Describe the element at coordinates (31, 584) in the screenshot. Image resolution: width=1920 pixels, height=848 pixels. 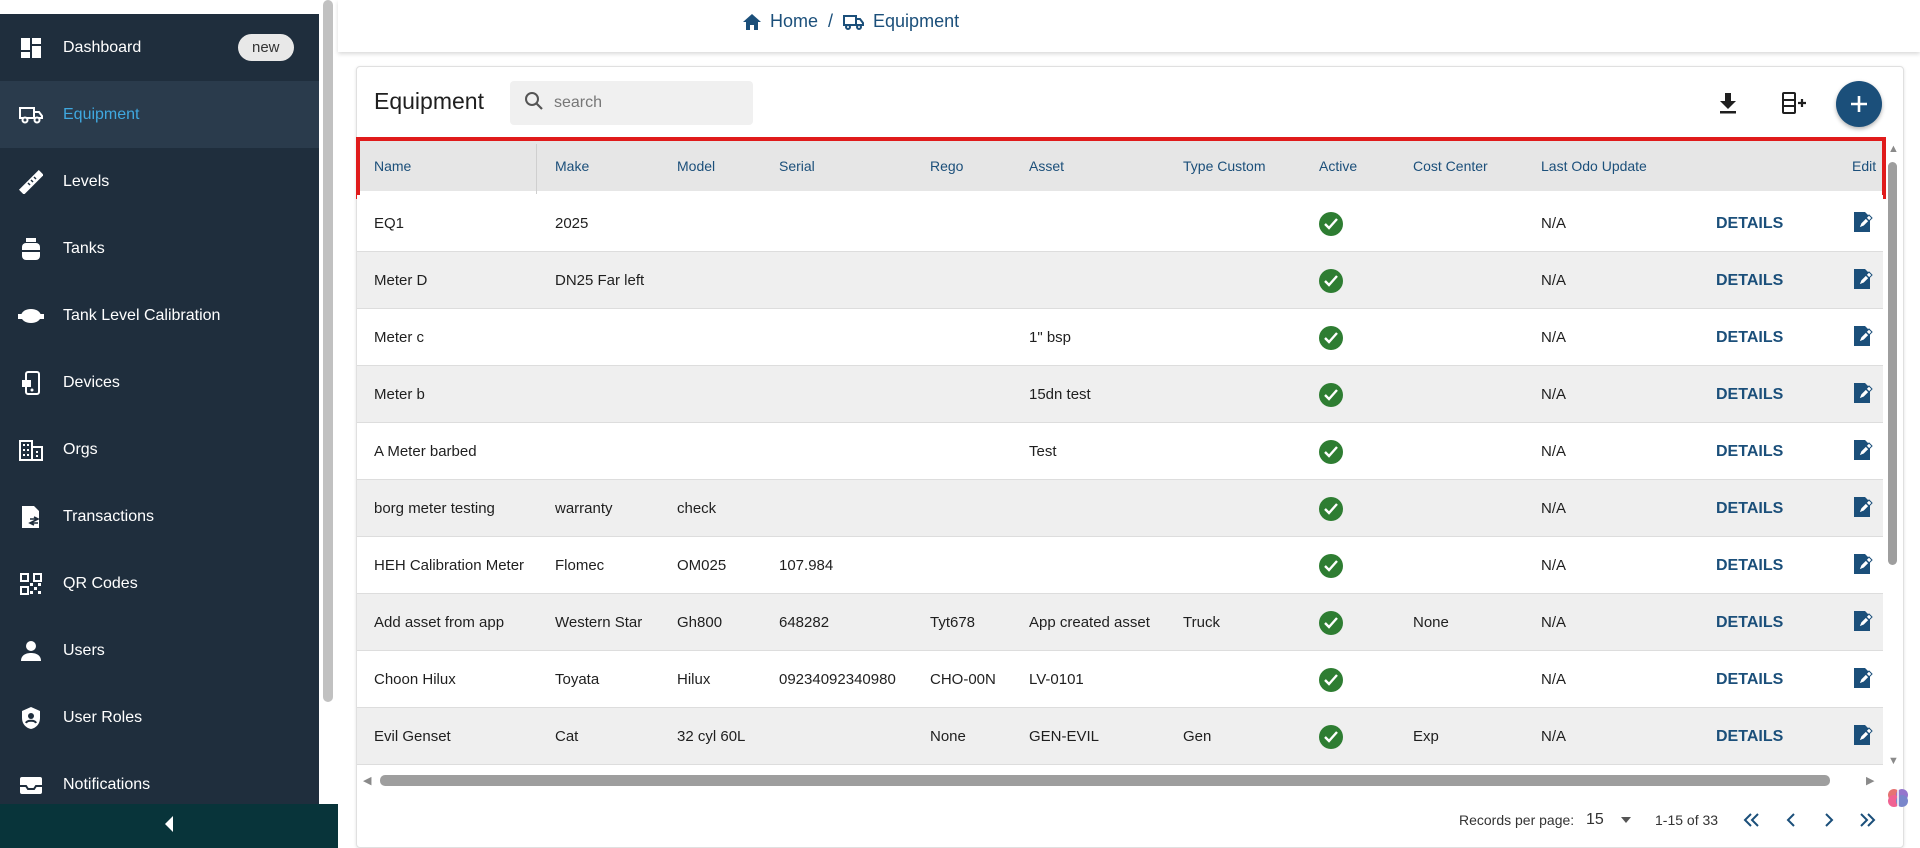
I see `qr-icon` at that location.